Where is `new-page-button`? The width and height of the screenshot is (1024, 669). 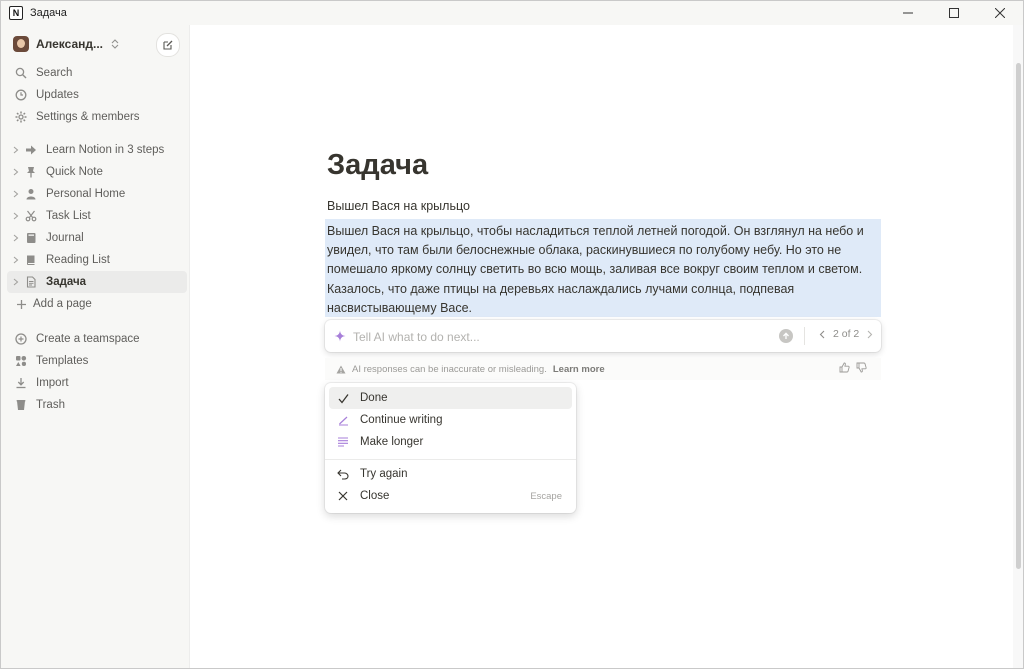
new-page-button is located at coordinates (168, 45).